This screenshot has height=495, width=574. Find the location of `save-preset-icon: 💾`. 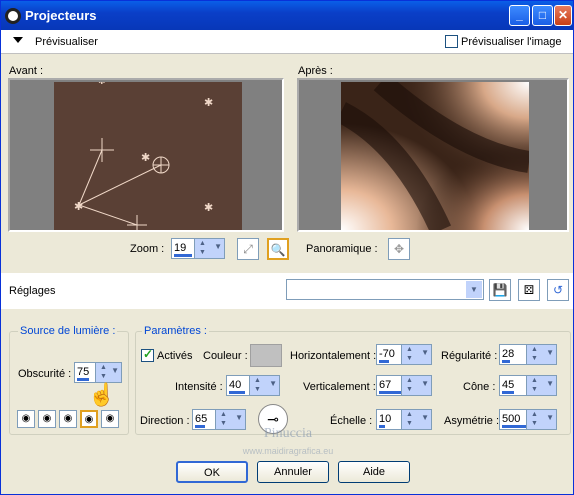

save-preset-icon: 💾 is located at coordinates (500, 290).